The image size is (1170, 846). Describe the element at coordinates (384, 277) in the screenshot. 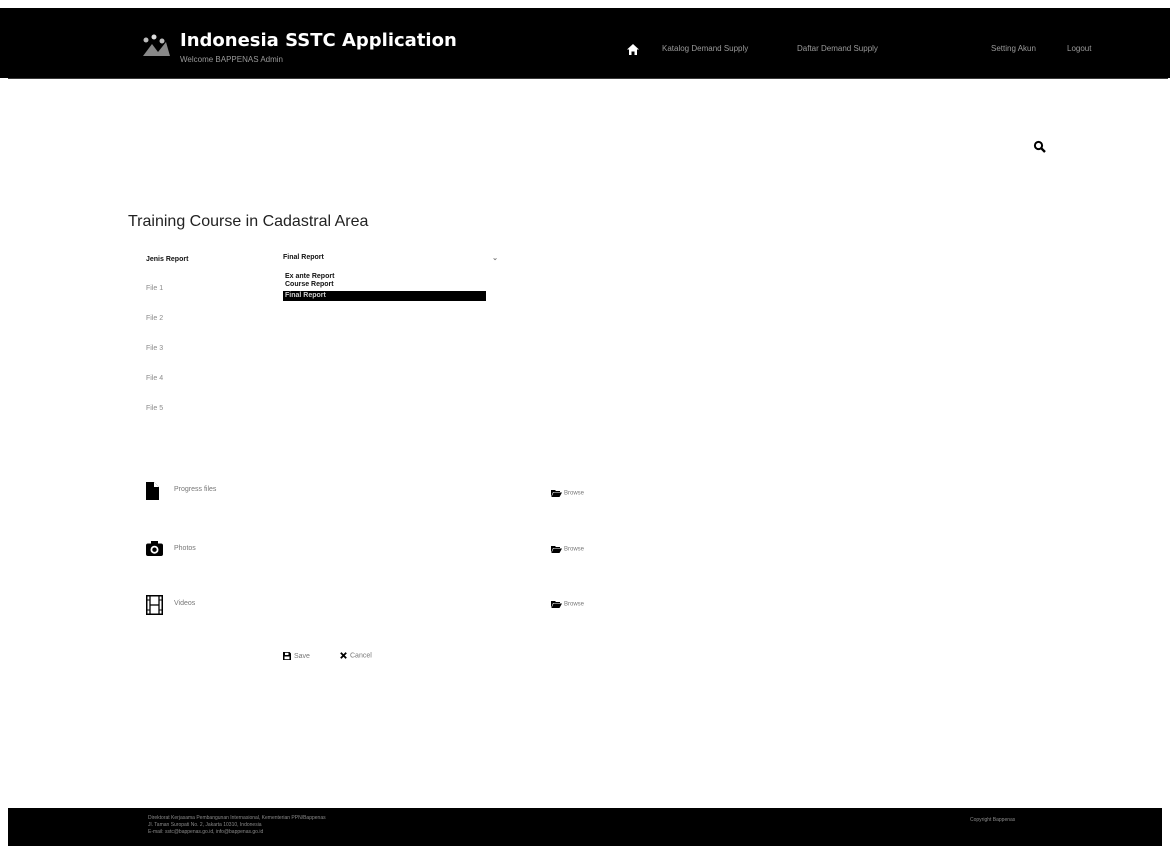

I see `option-ex-ante: Ex ante Report` at that location.